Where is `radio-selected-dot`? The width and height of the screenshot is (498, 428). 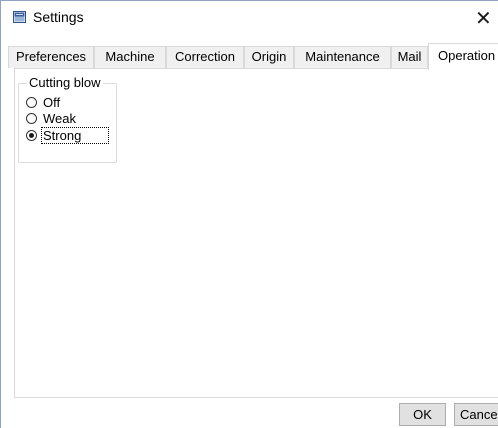
radio-selected-dot is located at coordinates (31, 135).